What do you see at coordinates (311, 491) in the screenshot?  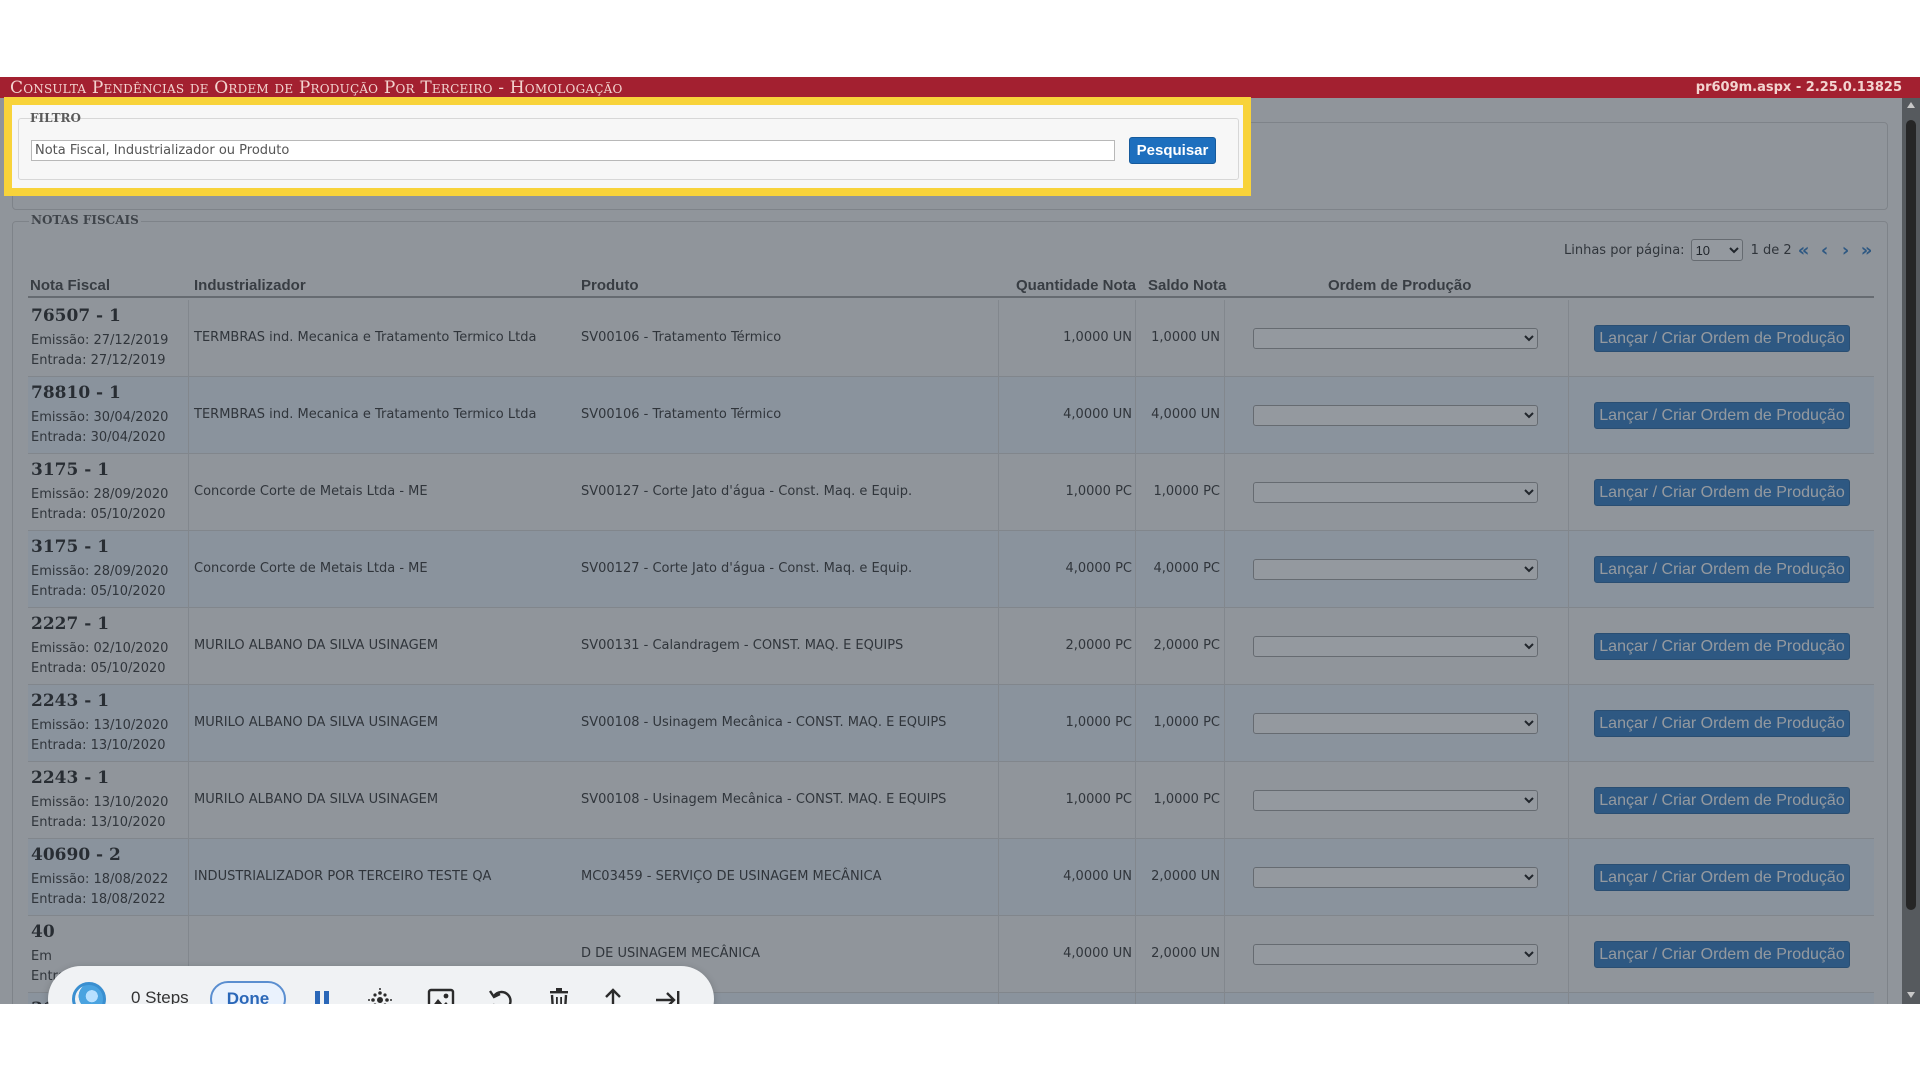 I see `industrializador-cell: Concorde Corte de Metais Ltda - ME` at bounding box center [311, 491].